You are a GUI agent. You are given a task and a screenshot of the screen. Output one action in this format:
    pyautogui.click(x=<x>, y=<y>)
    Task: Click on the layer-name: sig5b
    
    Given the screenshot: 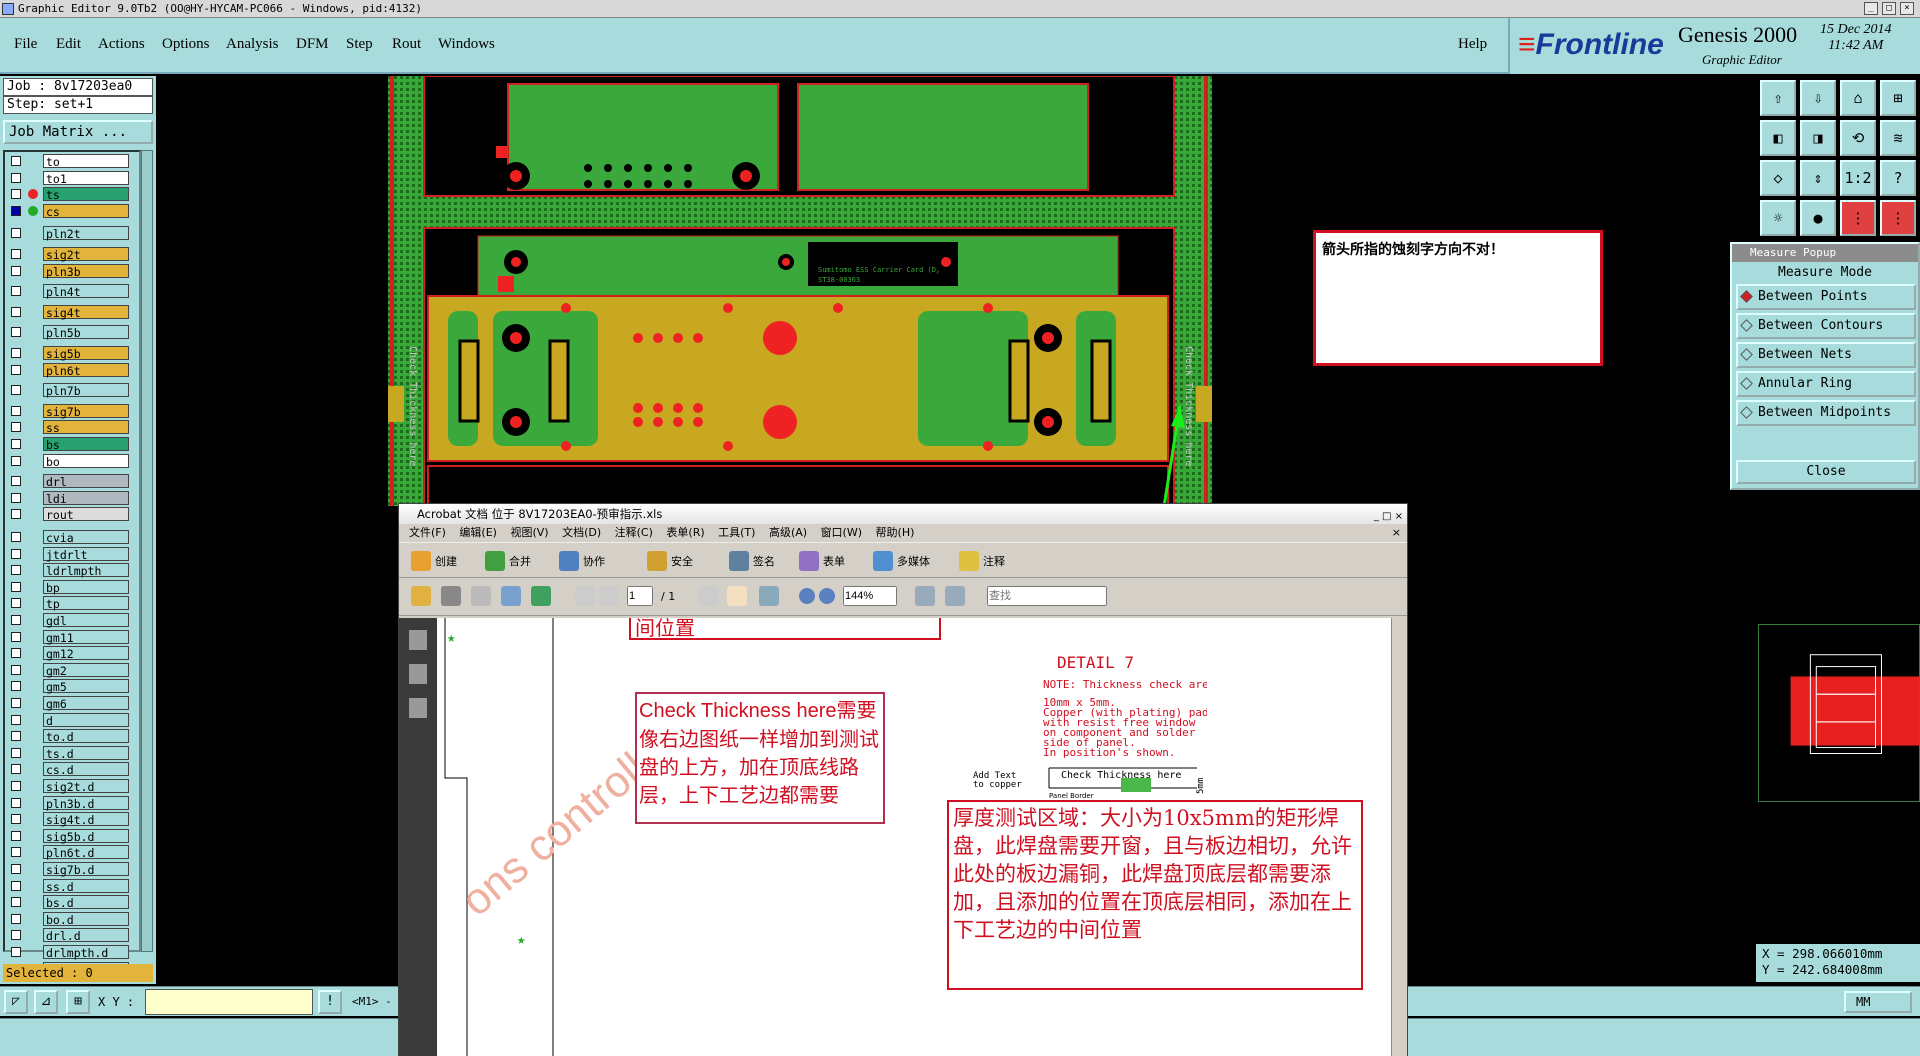 What is the action you would take?
    pyautogui.click(x=86, y=353)
    